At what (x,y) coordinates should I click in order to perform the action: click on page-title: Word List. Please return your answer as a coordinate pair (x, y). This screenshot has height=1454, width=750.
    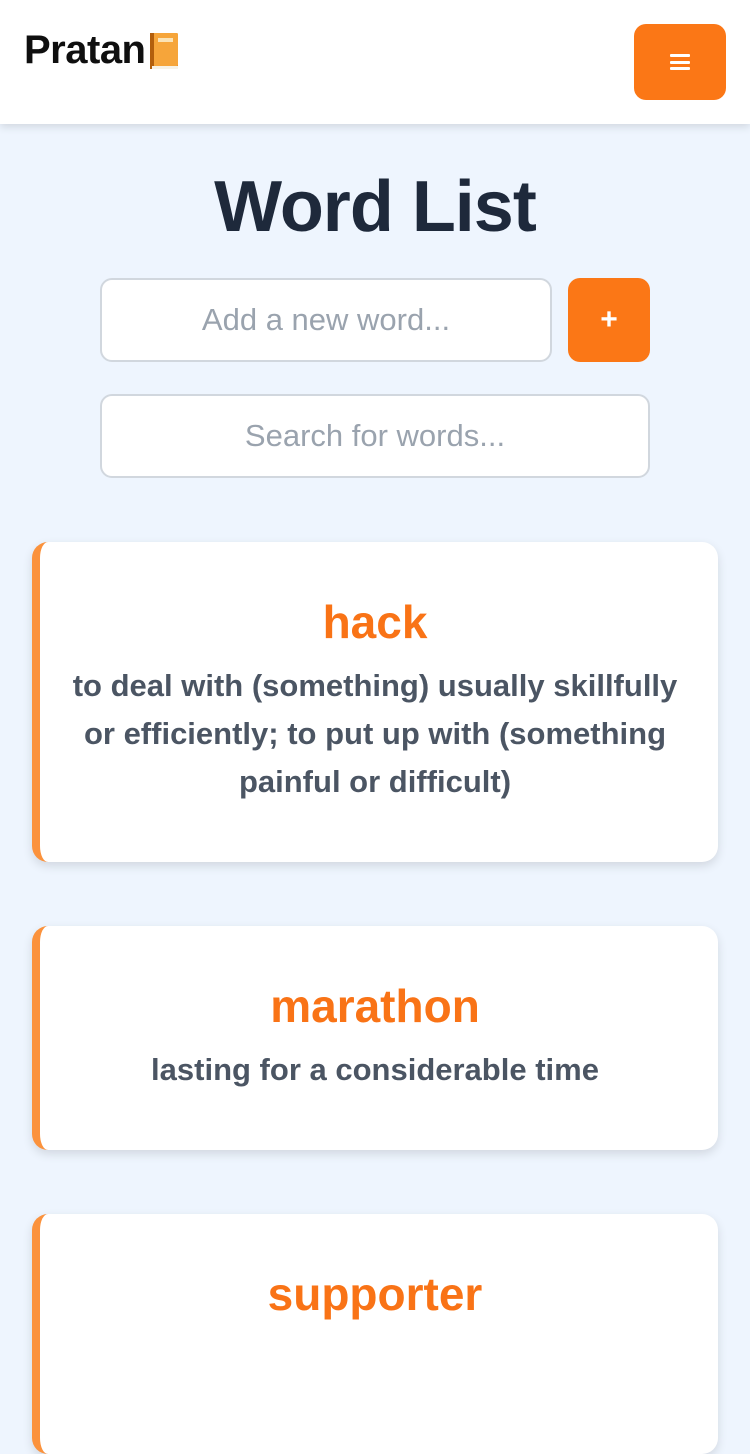
    Looking at the image, I should click on (375, 207).